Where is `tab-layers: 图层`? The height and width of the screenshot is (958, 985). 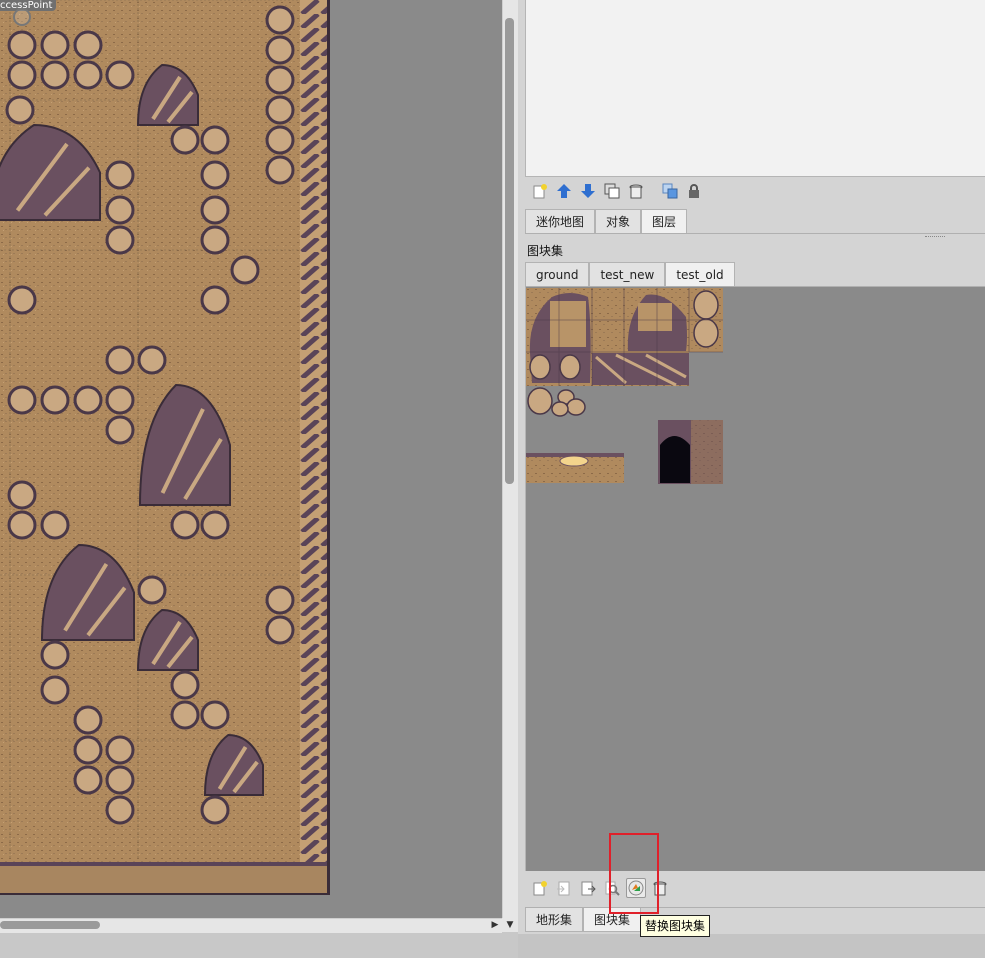
tab-layers: 图层 is located at coordinates (664, 221).